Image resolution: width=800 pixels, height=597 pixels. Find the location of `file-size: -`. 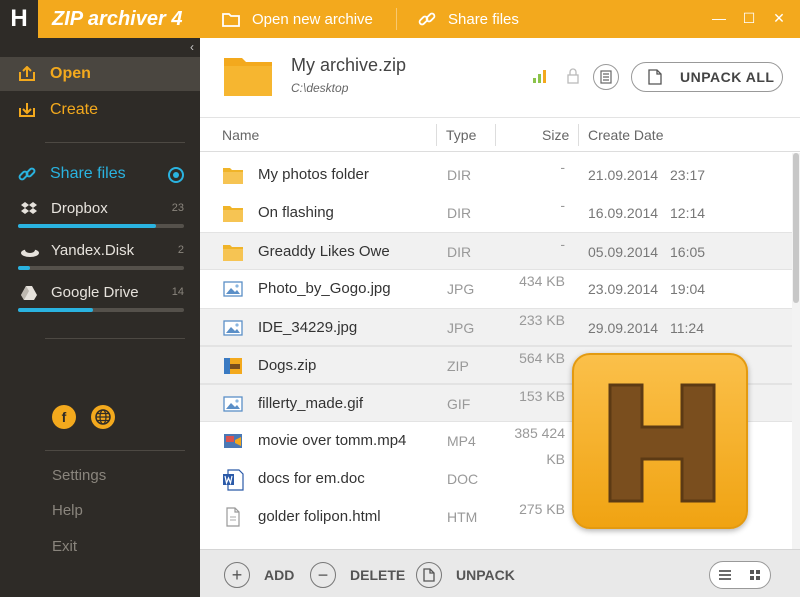

file-size: - is located at coordinates (562, 205).